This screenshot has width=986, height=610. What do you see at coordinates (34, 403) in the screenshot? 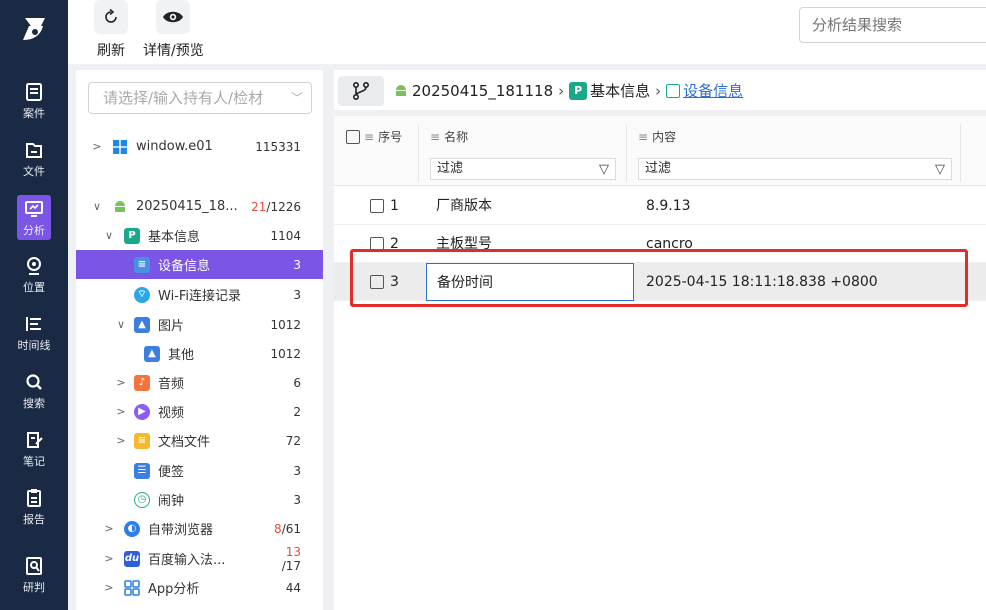
I see `nav-label: 搜索` at bounding box center [34, 403].